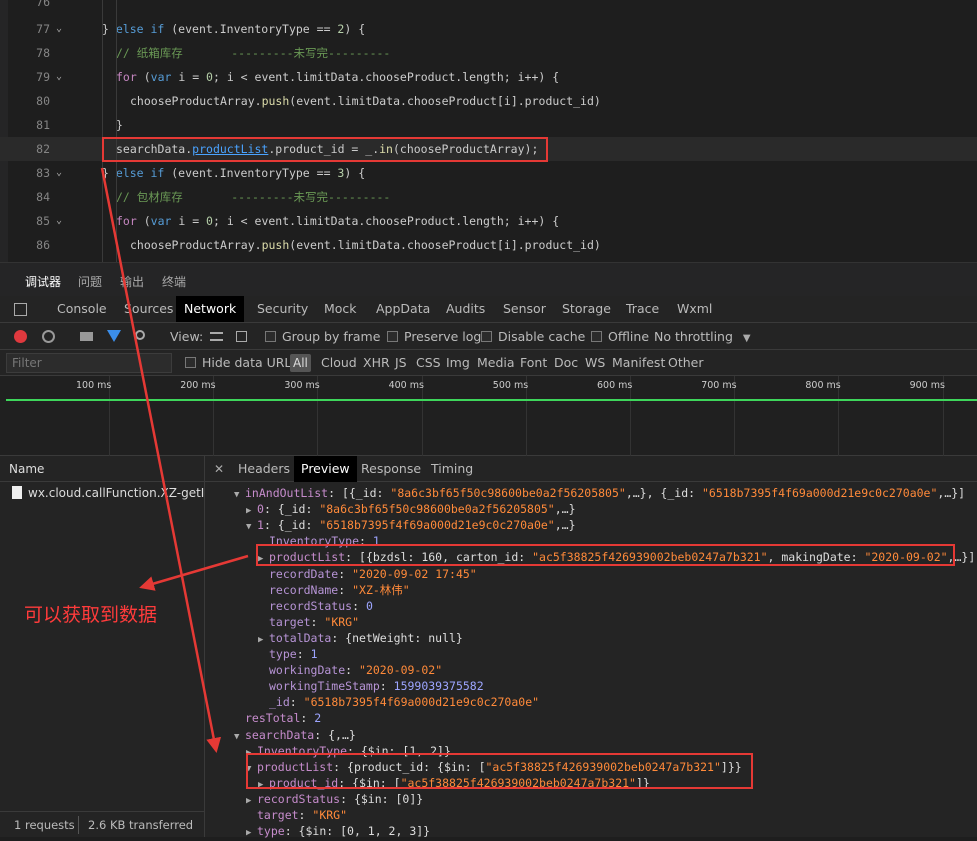 Image resolution: width=977 pixels, height=841 pixels. What do you see at coordinates (194, 572) in the screenshot?
I see `arrow-to-note` at bounding box center [194, 572].